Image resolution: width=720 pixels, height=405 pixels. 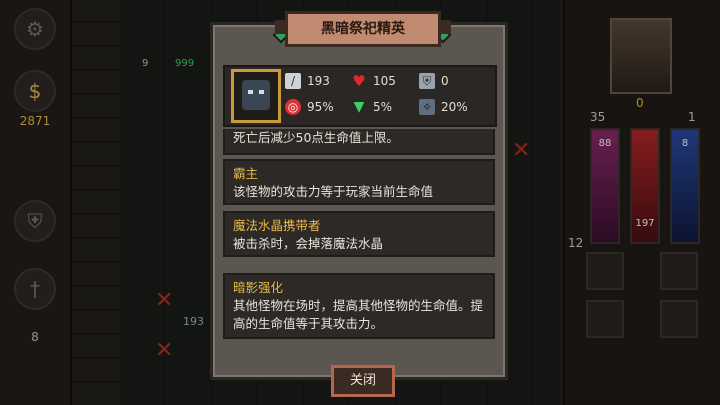 What do you see at coordinates (320, 107) in the screenshot?
I see `hit-value: 95%` at bounding box center [320, 107].